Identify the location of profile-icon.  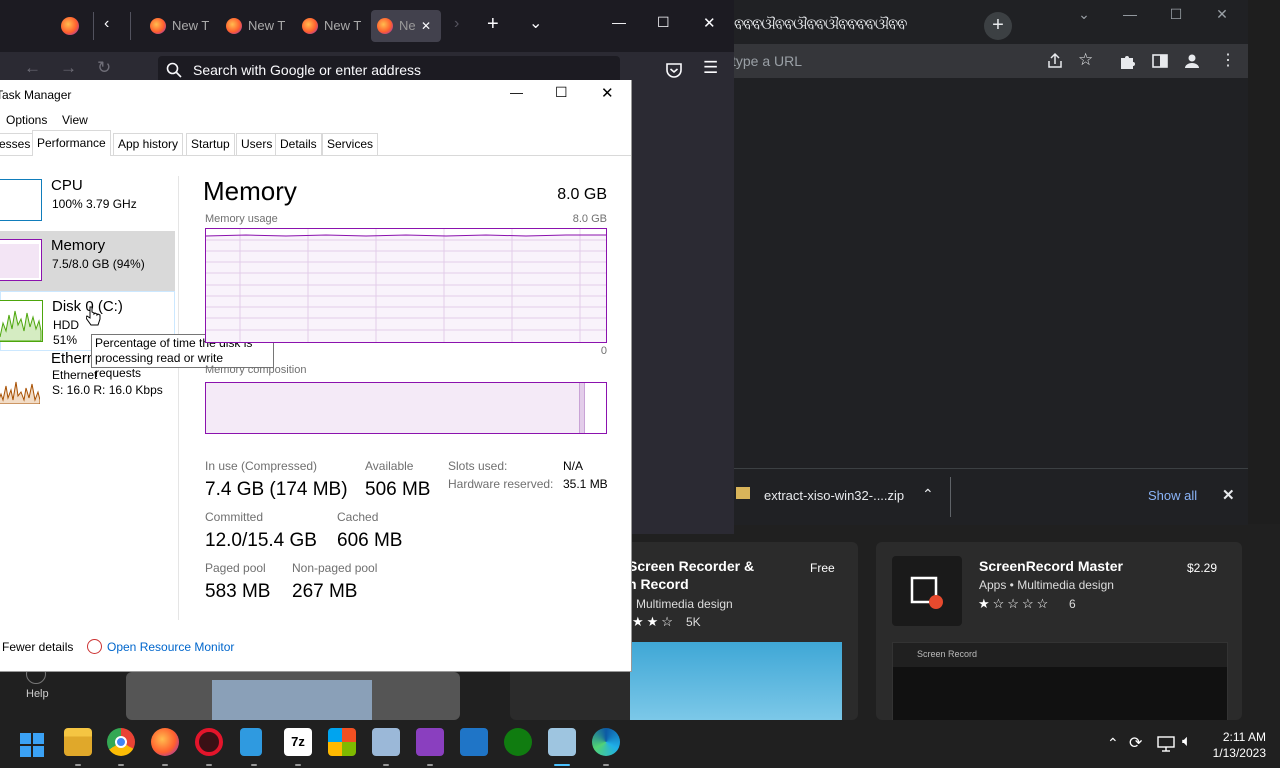
(1192, 61).